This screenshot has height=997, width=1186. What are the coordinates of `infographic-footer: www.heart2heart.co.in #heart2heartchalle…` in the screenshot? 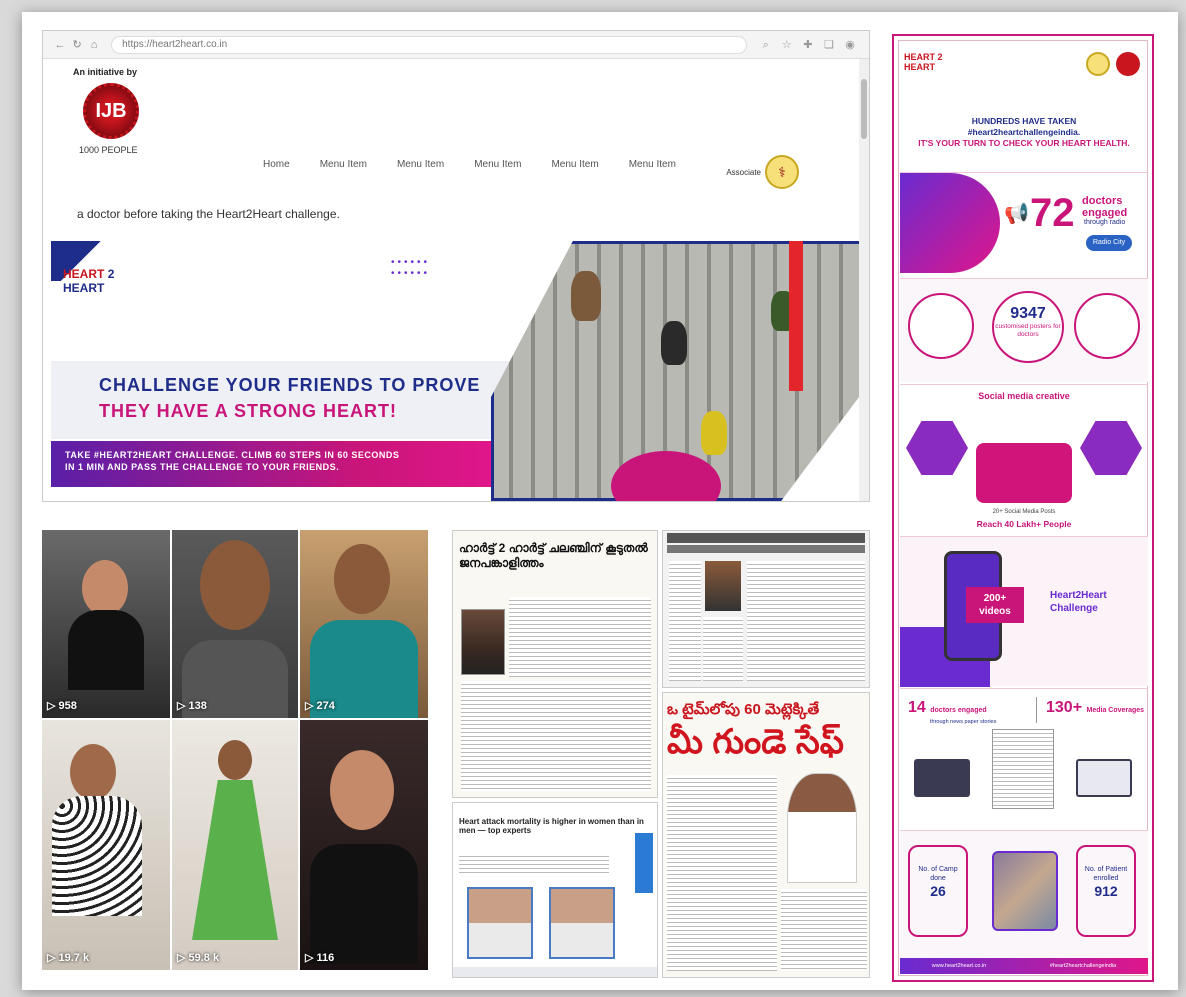 It's located at (1024, 966).